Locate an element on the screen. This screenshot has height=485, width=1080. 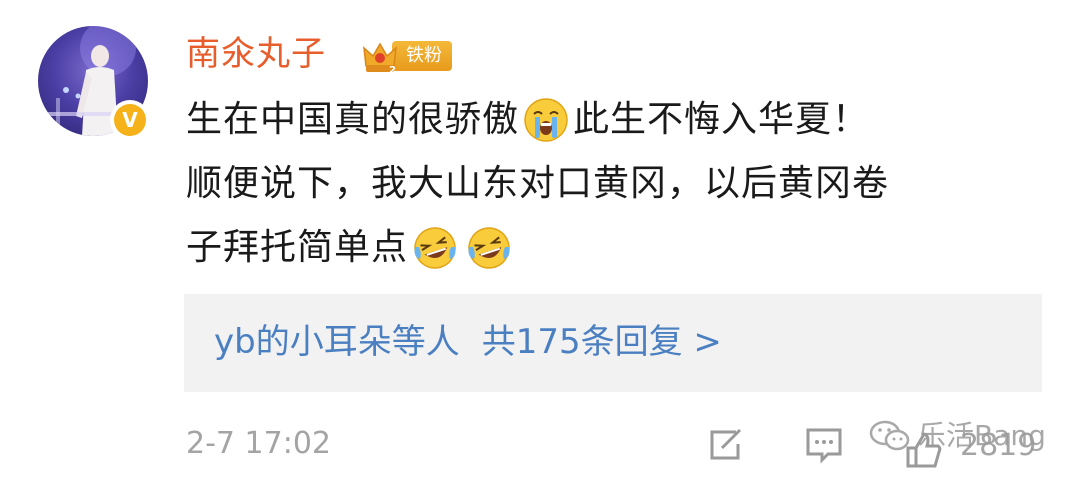
comment-text-part: 此生不悔入华夏！ is located at coordinates (721, 119).